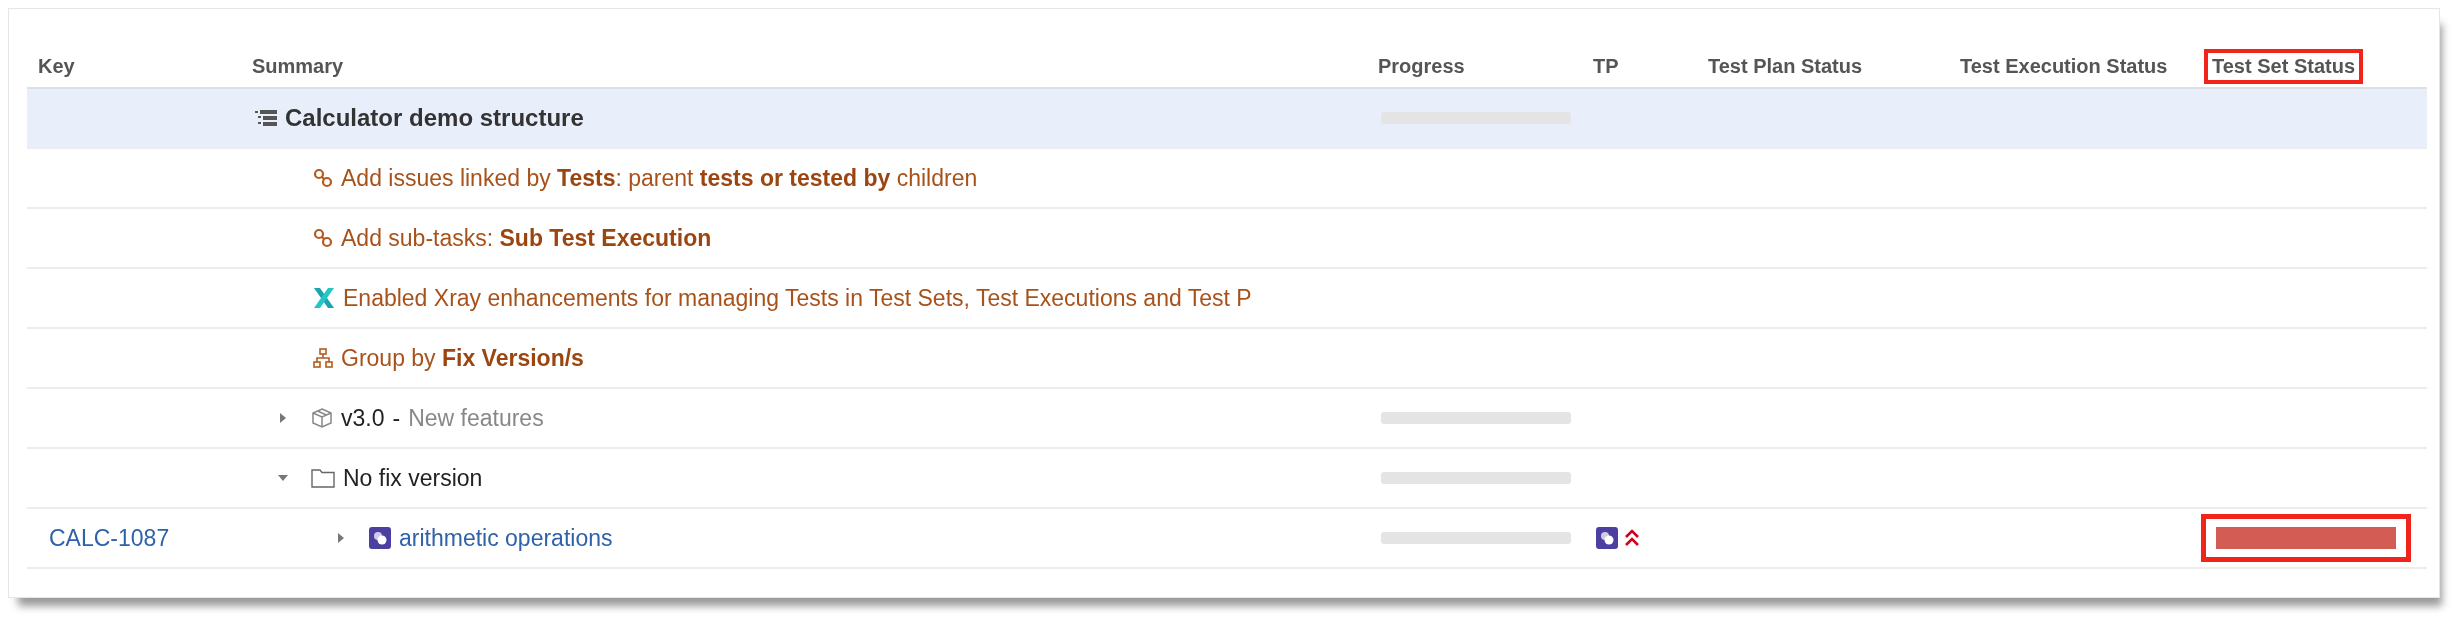  What do you see at coordinates (1227, 539) in the screenshot?
I see `table-row: CALC-1087 arithmetic operations` at bounding box center [1227, 539].